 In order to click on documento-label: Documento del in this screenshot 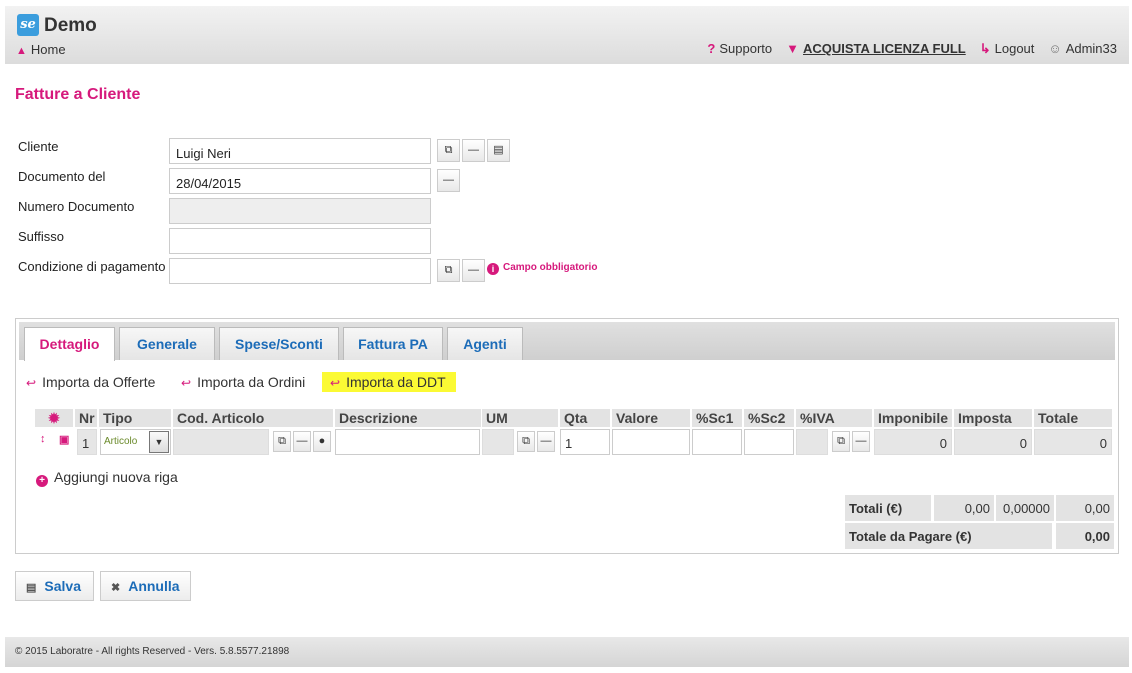, I will do `click(62, 176)`.